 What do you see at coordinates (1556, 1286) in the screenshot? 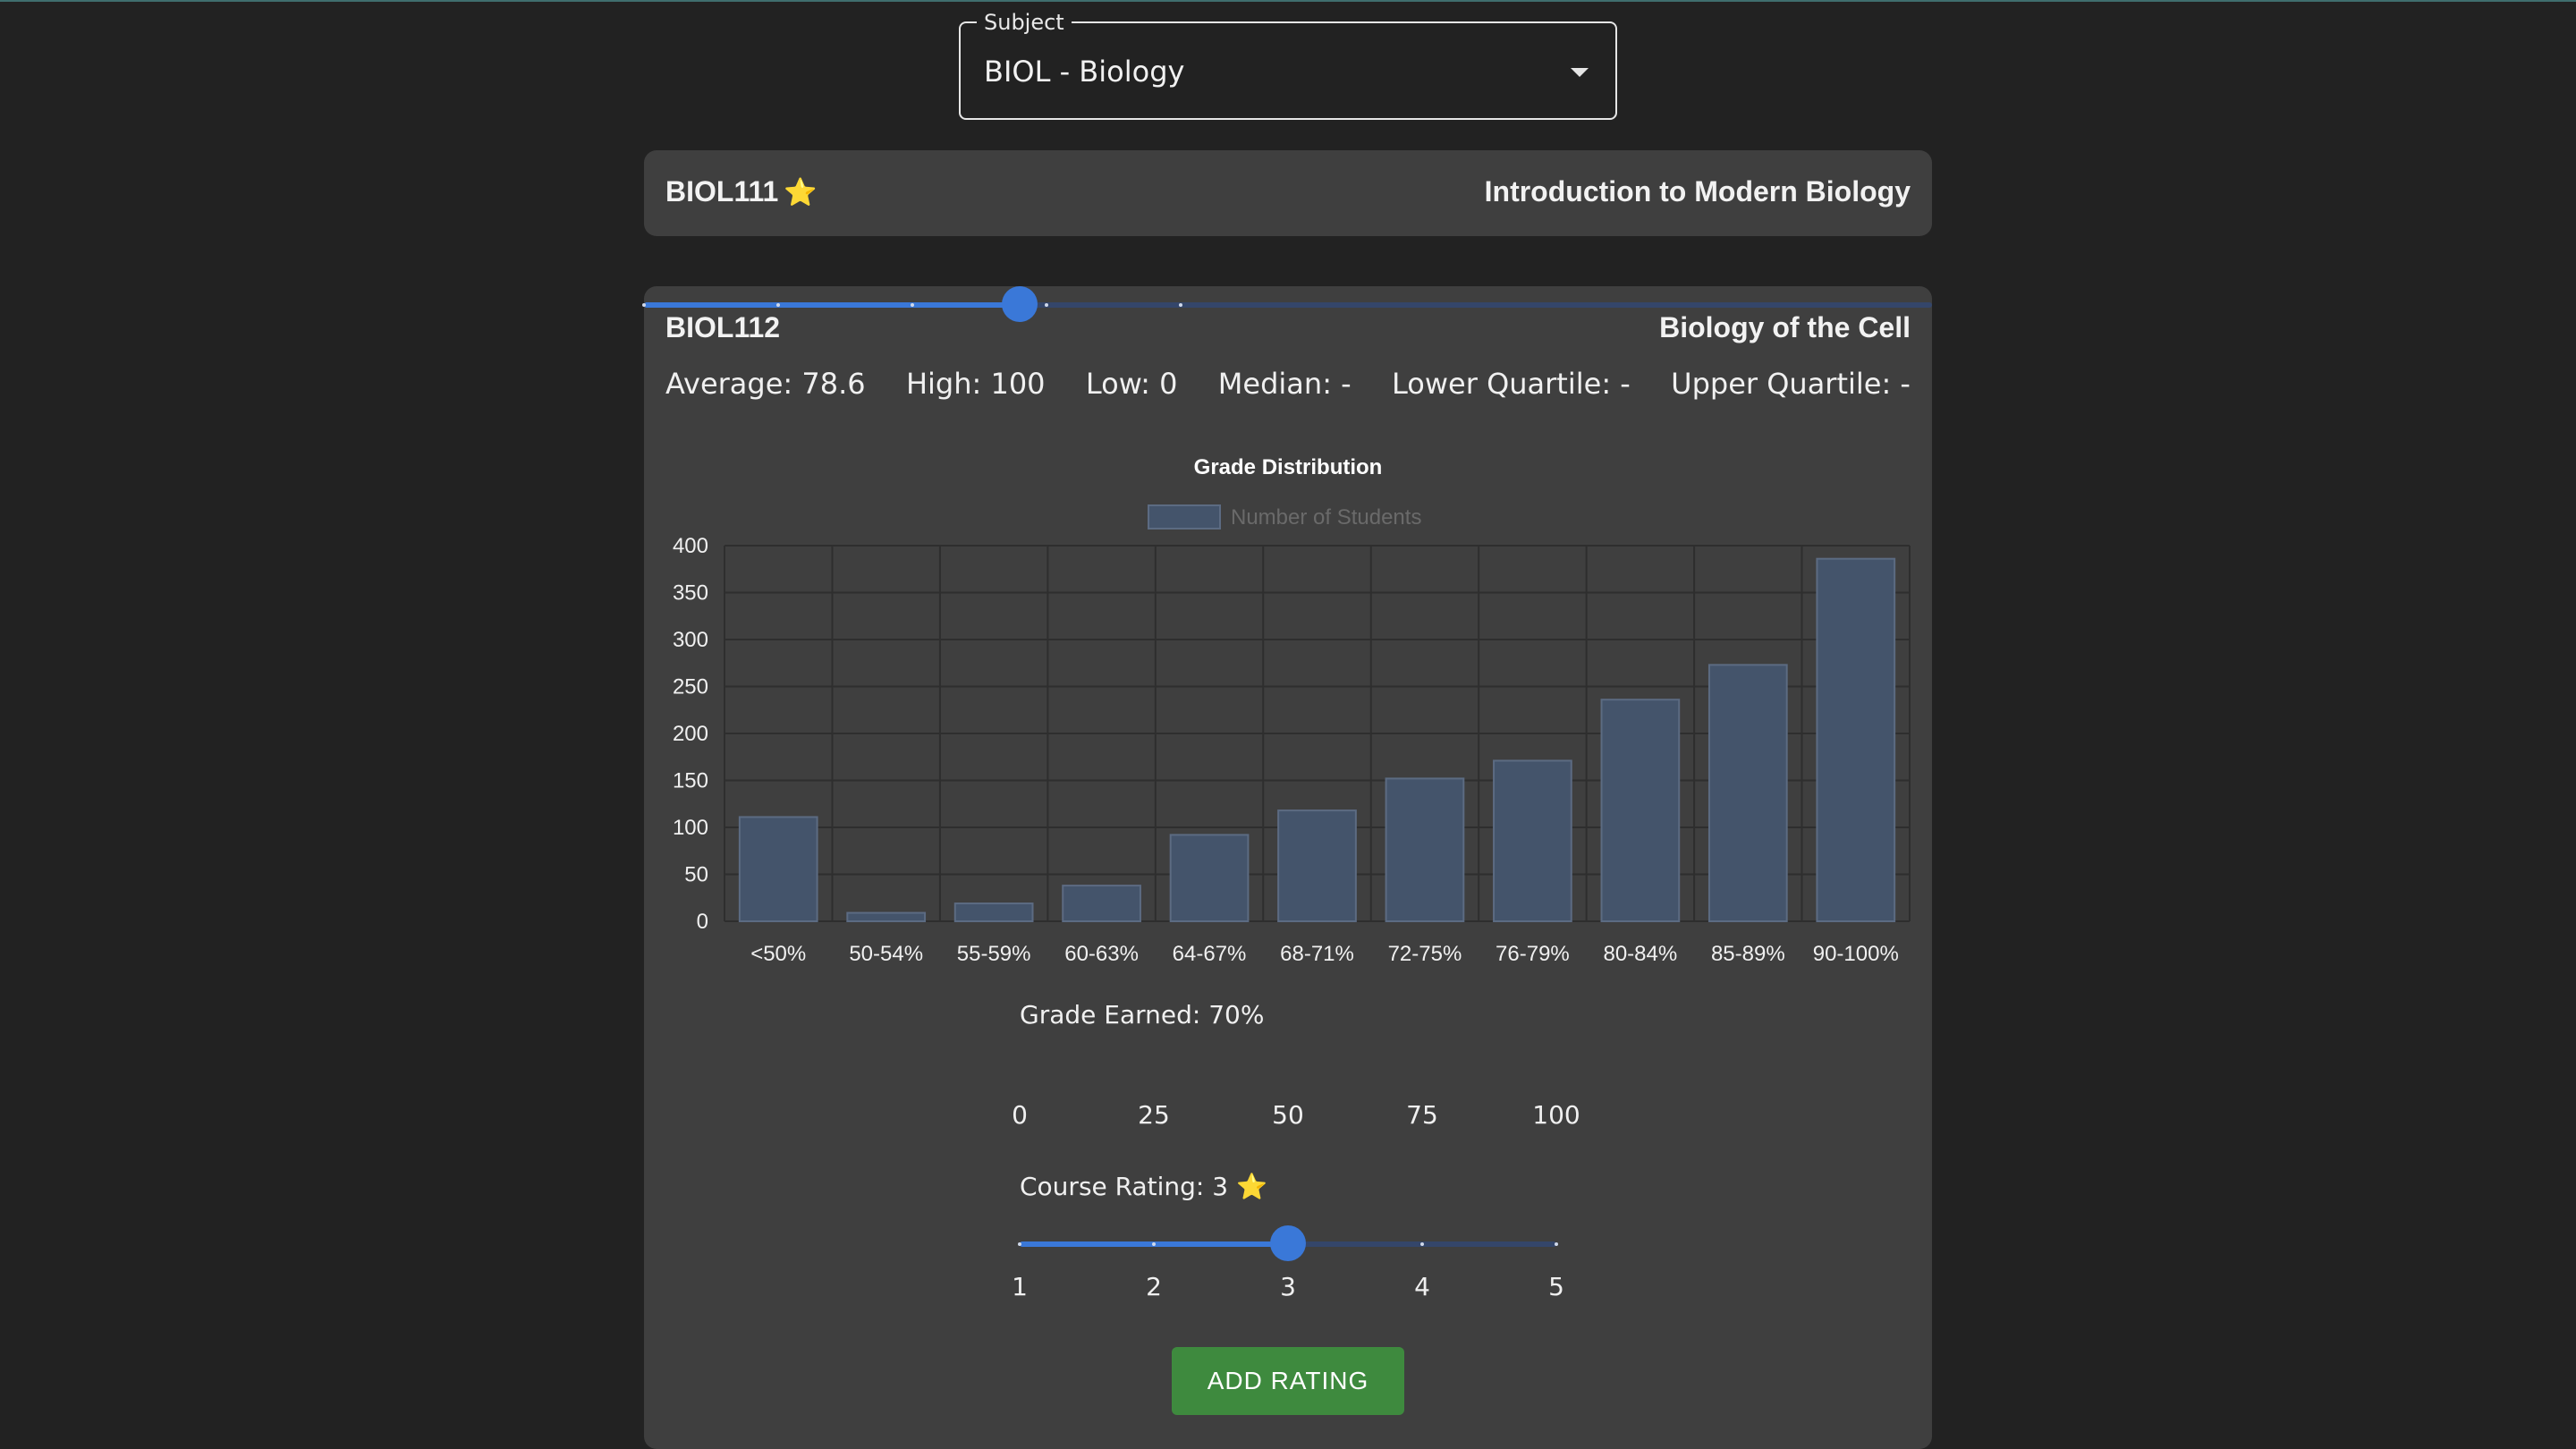
I see `rating-tick-label: 5` at bounding box center [1556, 1286].